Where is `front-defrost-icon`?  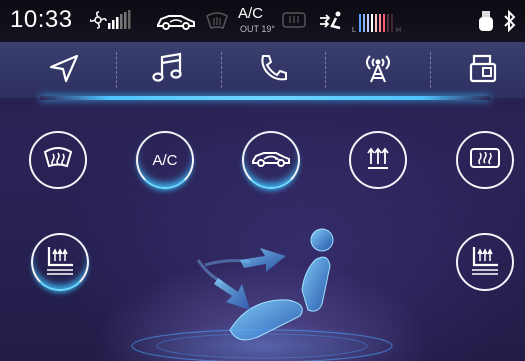 front-defrost-icon is located at coordinates (58, 160).